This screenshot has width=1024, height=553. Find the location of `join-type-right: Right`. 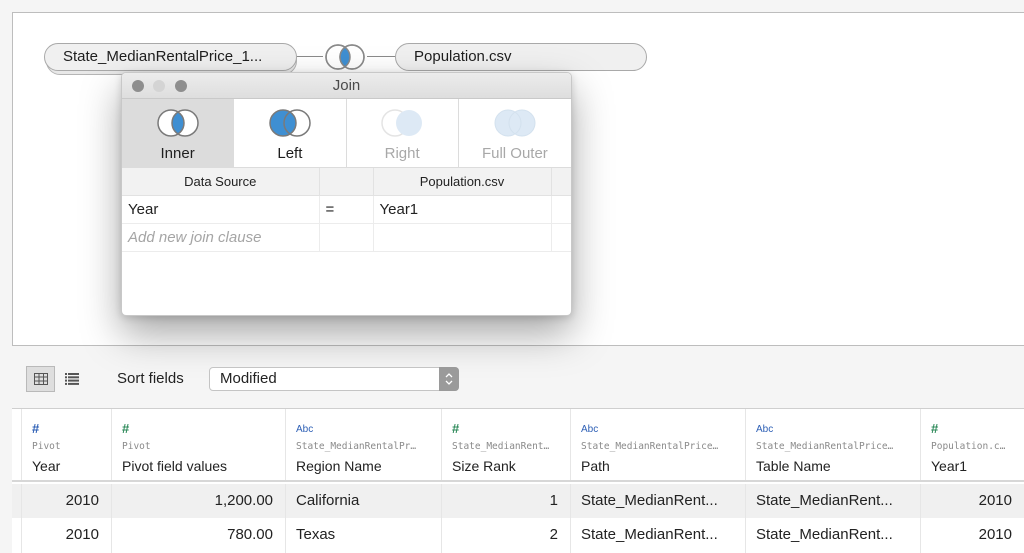

join-type-right: Right is located at coordinates (403, 133).